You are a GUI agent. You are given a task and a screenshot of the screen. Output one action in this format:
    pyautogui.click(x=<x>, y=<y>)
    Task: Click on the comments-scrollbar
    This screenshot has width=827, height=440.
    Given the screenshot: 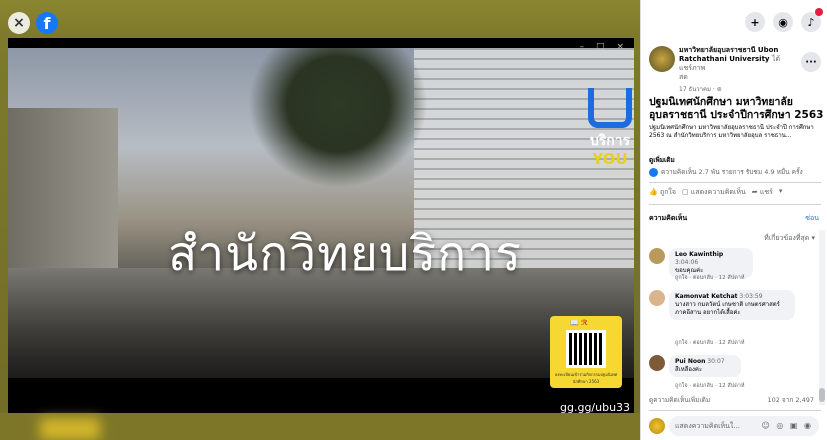 What is the action you would take?
    pyautogui.click(x=822, y=317)
    